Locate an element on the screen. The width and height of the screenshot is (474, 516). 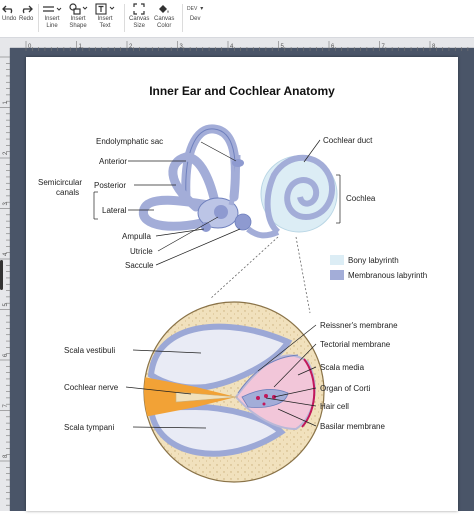
ruler-top-label: 1 is located at coordinates (81, 47).